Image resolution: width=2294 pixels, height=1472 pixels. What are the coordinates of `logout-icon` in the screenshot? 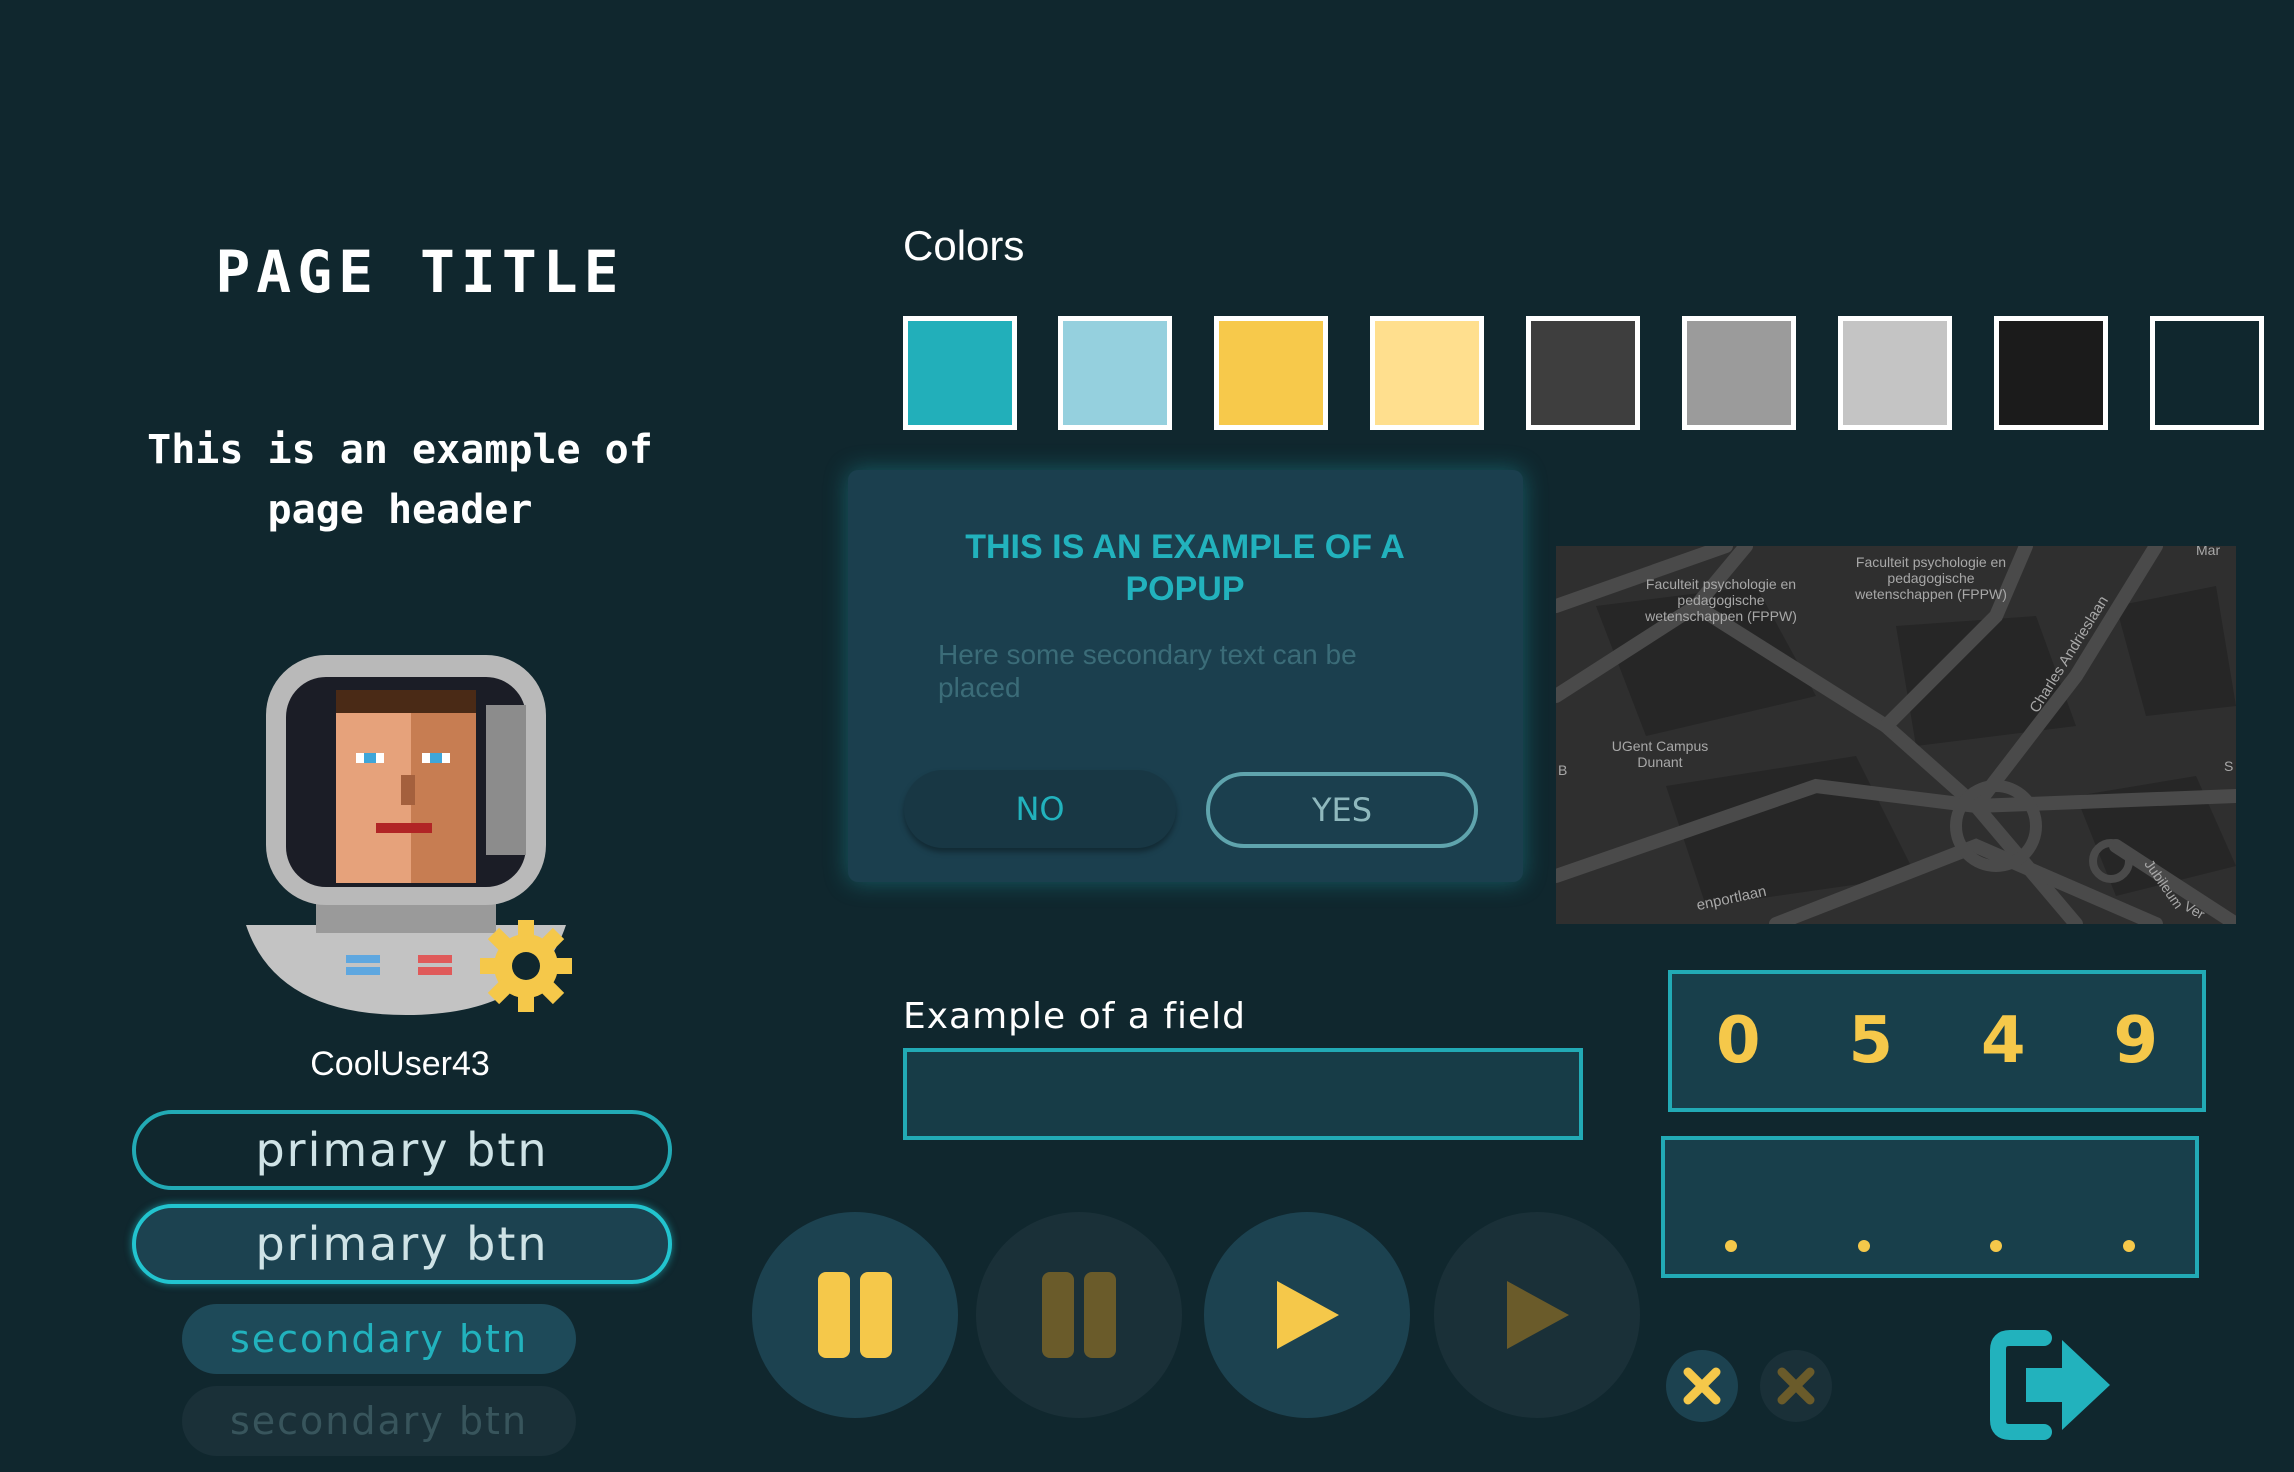 It's located at (2052, 1385).